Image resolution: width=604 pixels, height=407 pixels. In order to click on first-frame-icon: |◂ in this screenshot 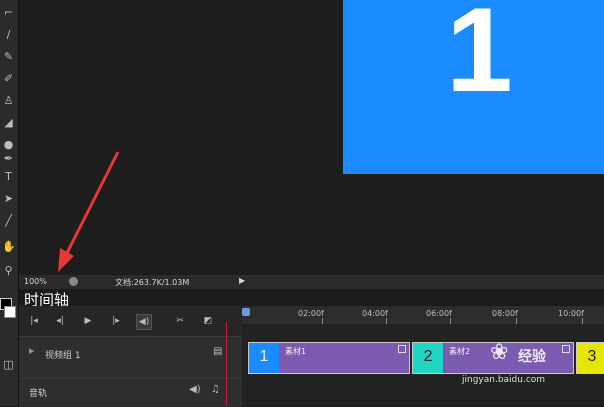, I will do `click(34, 321)`.